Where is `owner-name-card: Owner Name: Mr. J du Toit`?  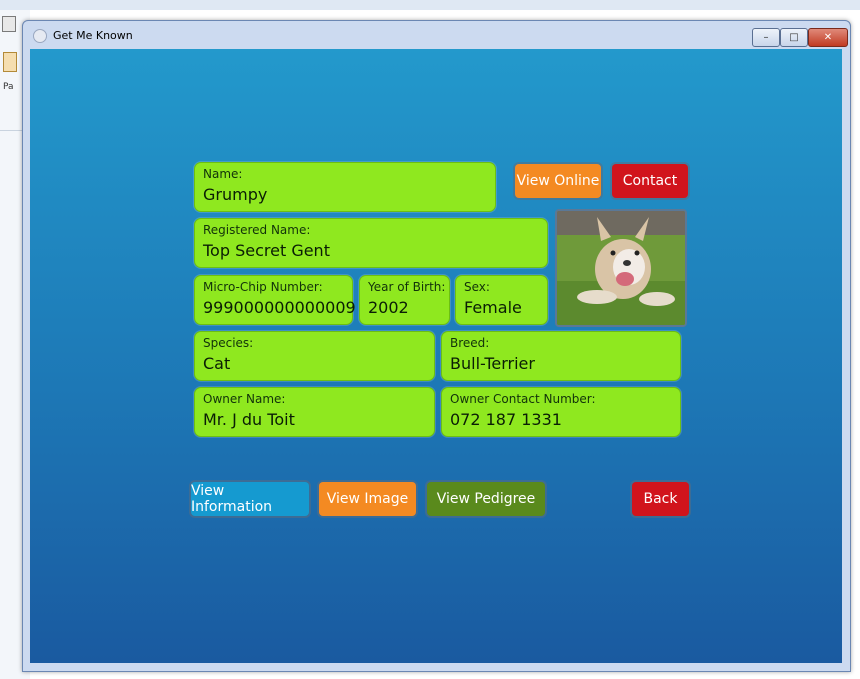
owner-name-card: Owner Name: Mr. J du Toit is located at coordinates (314, 412).